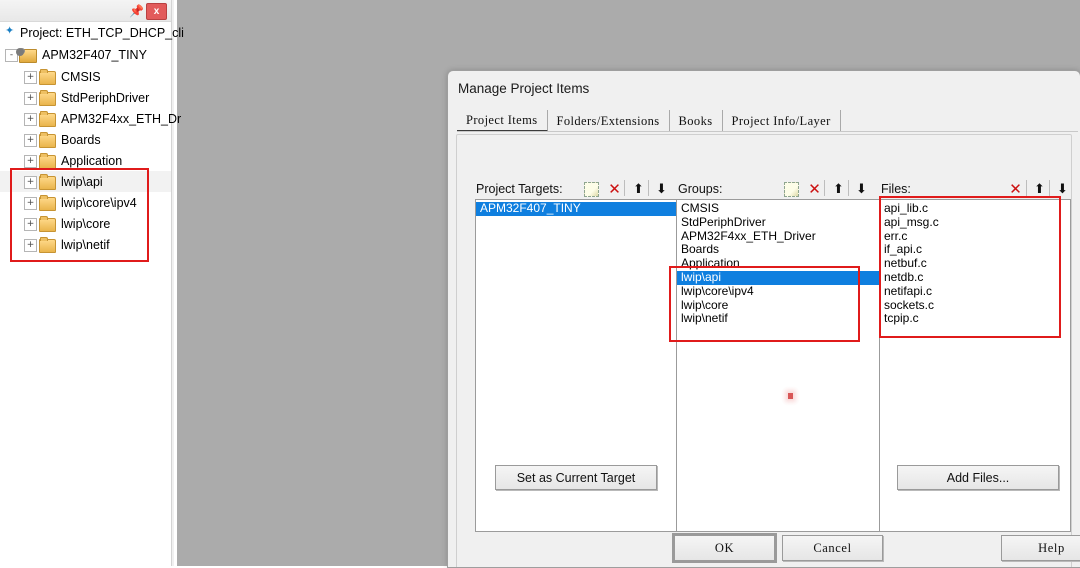 This screenshot has width=1080, height=568. I want to click on group-list-item: APM32F4xx_ETH_Driver, so click(778, 236).